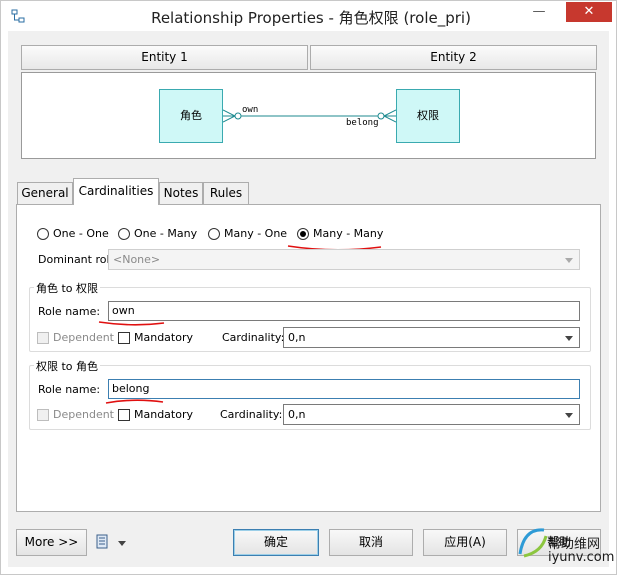 The image size is (617, 575). Describe the element at coordinates (581, 557) in the screenshot. I see `watermark-url: iyunv.com` at that location.